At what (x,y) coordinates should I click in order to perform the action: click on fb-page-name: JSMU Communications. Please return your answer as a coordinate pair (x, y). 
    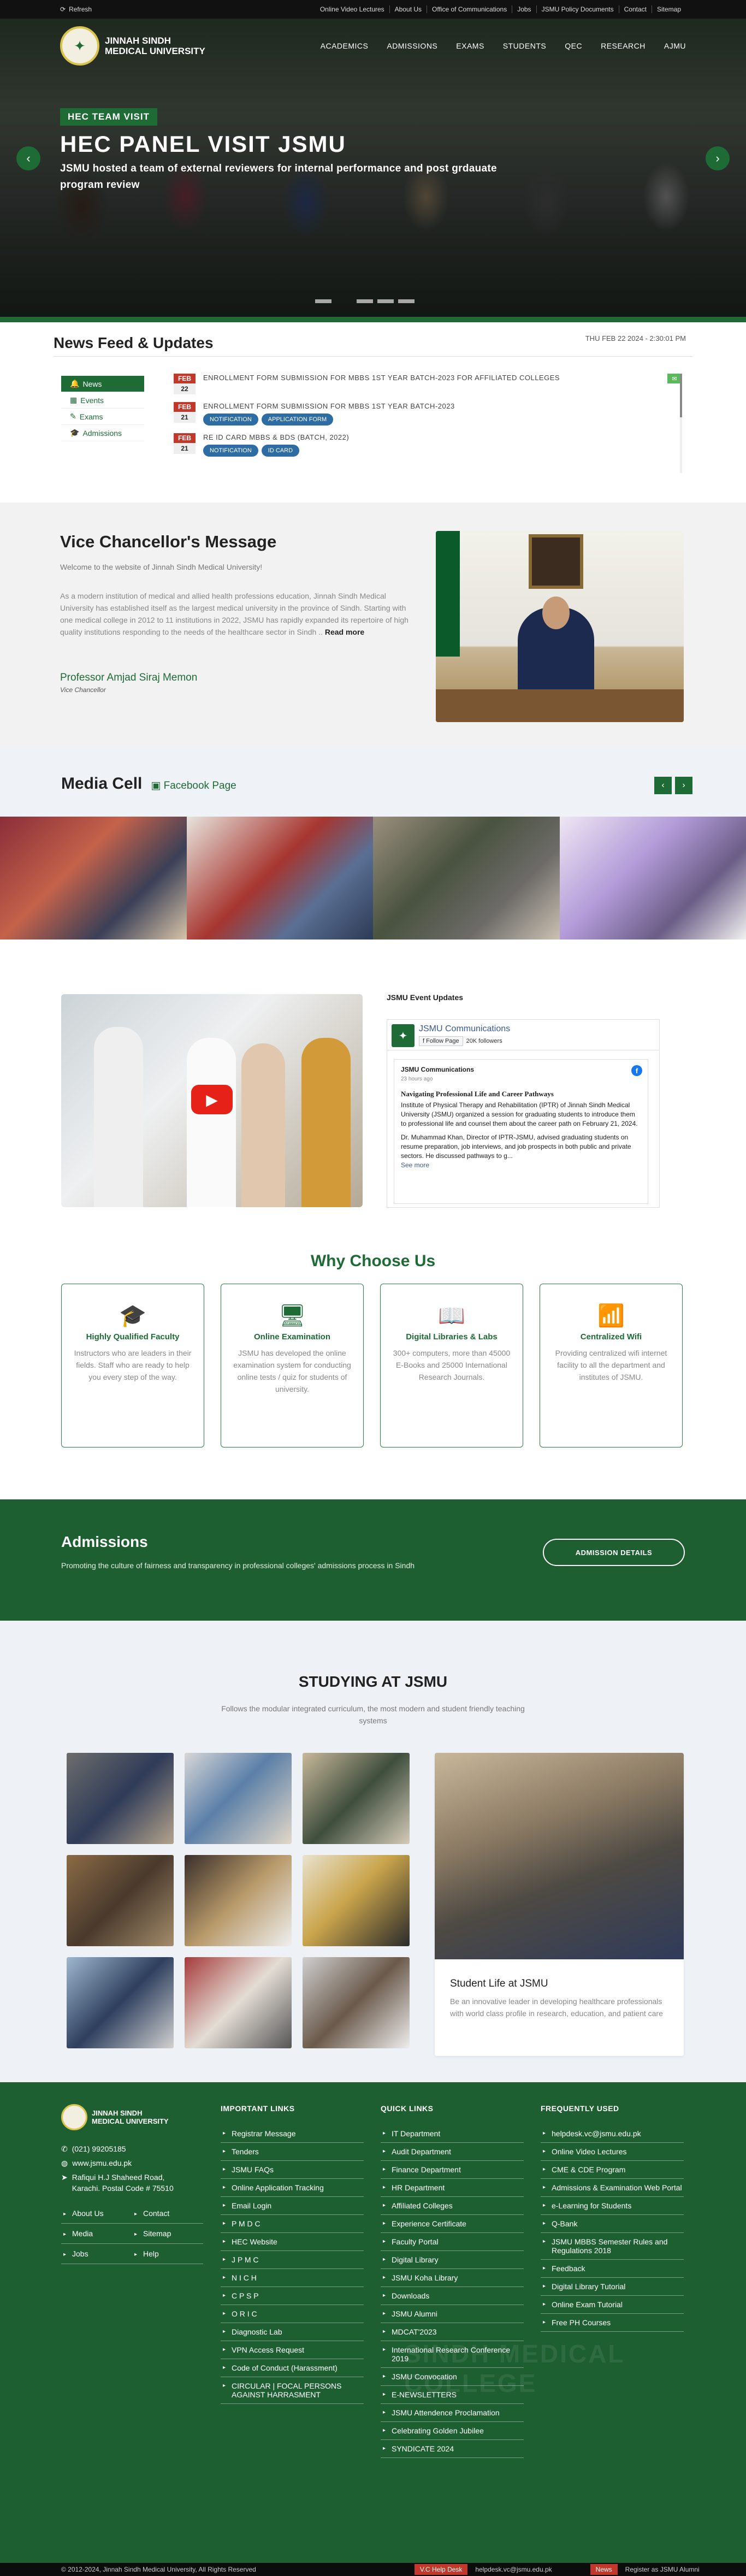
    Looking at the image, I should click on (465, 1029).